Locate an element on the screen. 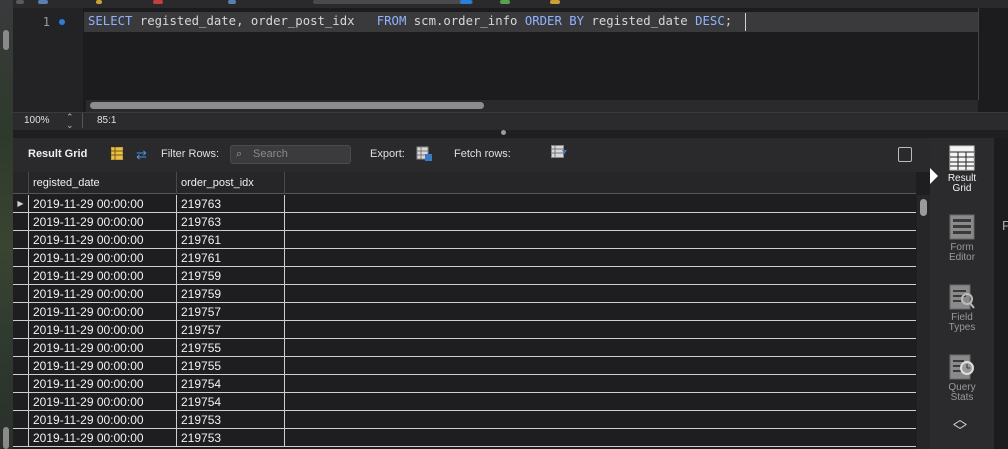 Image resolution: width=1008 pixels, height=449 pixels. fetch-rows-icon is located at coordinates (559, 151).